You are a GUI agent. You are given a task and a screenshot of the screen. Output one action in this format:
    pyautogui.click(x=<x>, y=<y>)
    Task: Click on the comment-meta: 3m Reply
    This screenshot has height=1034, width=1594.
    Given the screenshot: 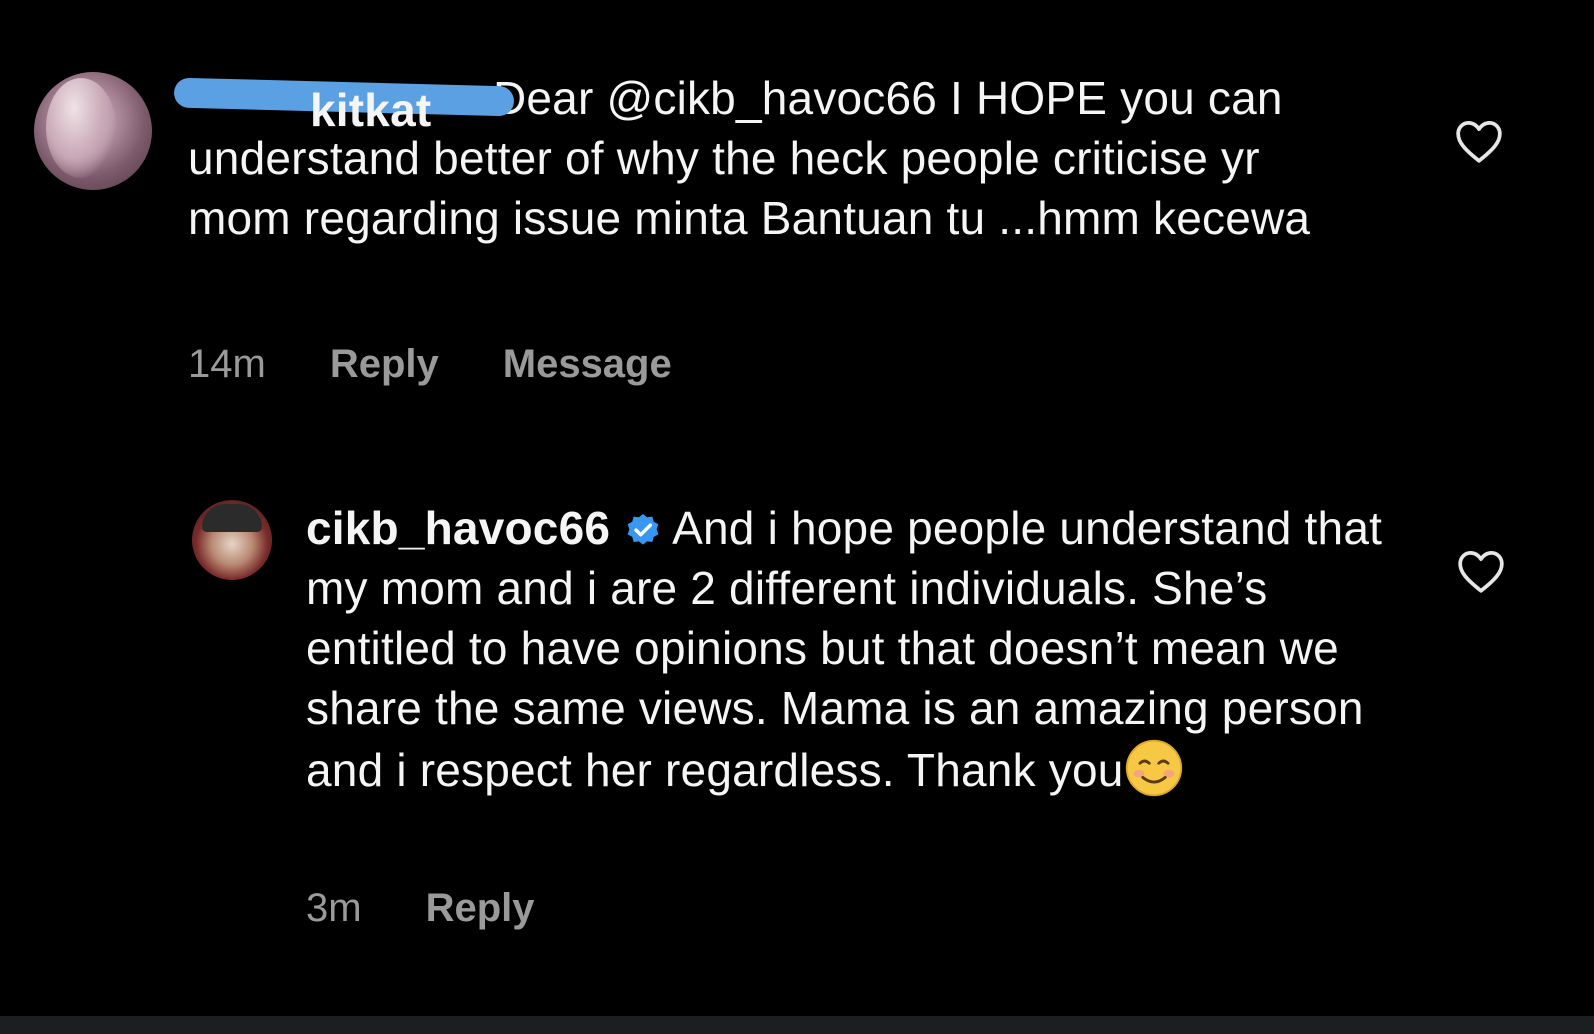 What is the action you would take?
    pyautogui.click(x=420, y=908)
    